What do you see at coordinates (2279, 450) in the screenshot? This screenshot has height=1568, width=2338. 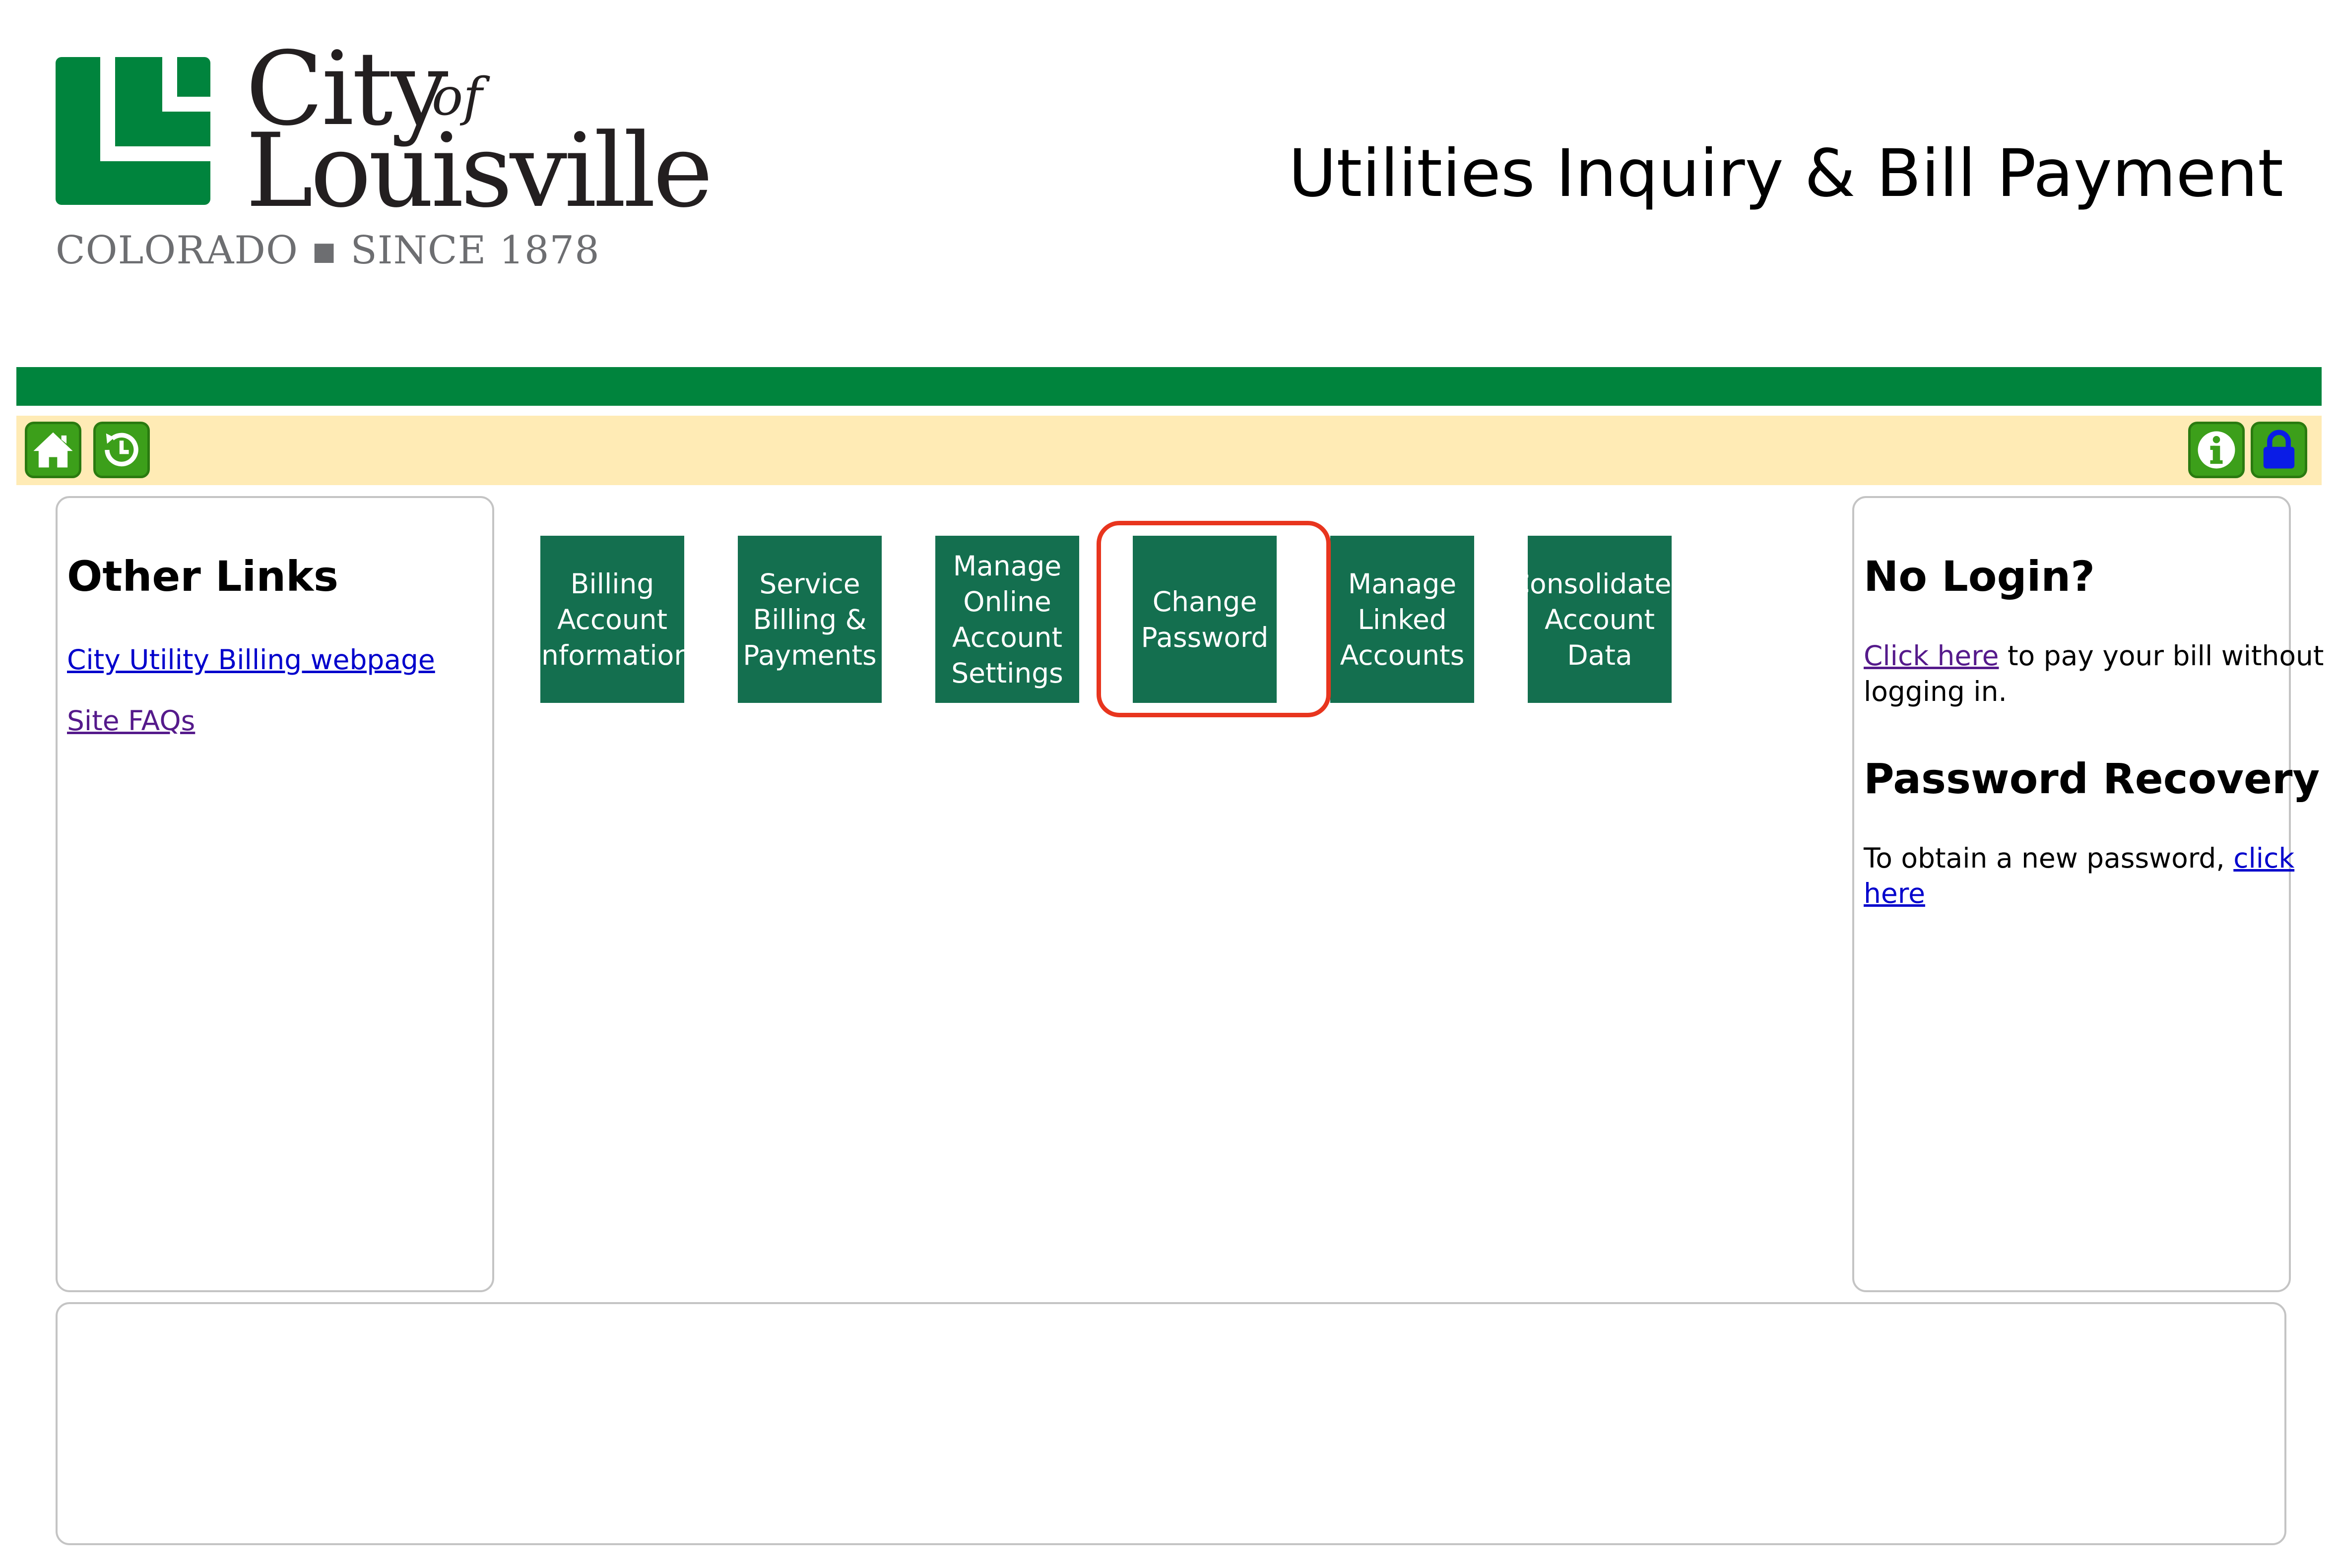 I see `lock-icon` at bounding box center [2279, 450].